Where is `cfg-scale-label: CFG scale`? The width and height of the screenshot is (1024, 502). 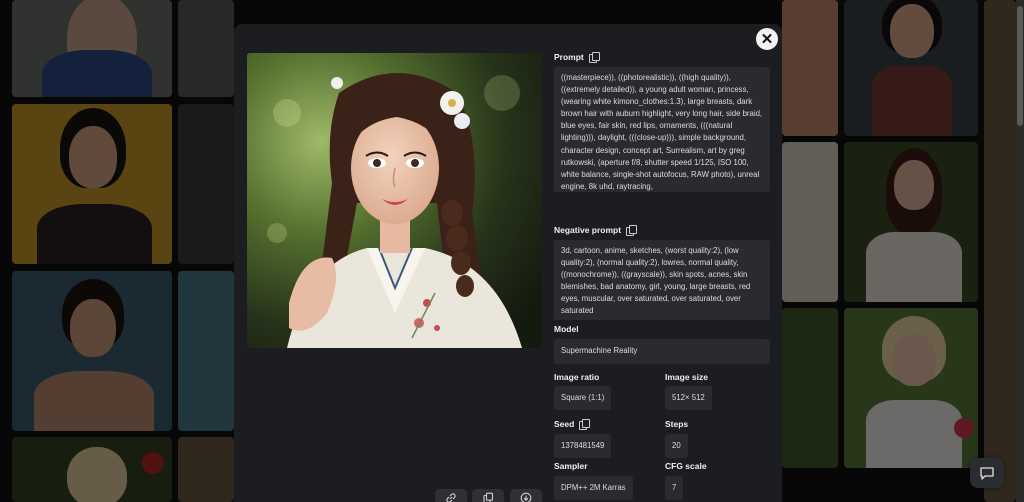 cfg-scale-label: CFG scale is located at coordinates (686, 466).